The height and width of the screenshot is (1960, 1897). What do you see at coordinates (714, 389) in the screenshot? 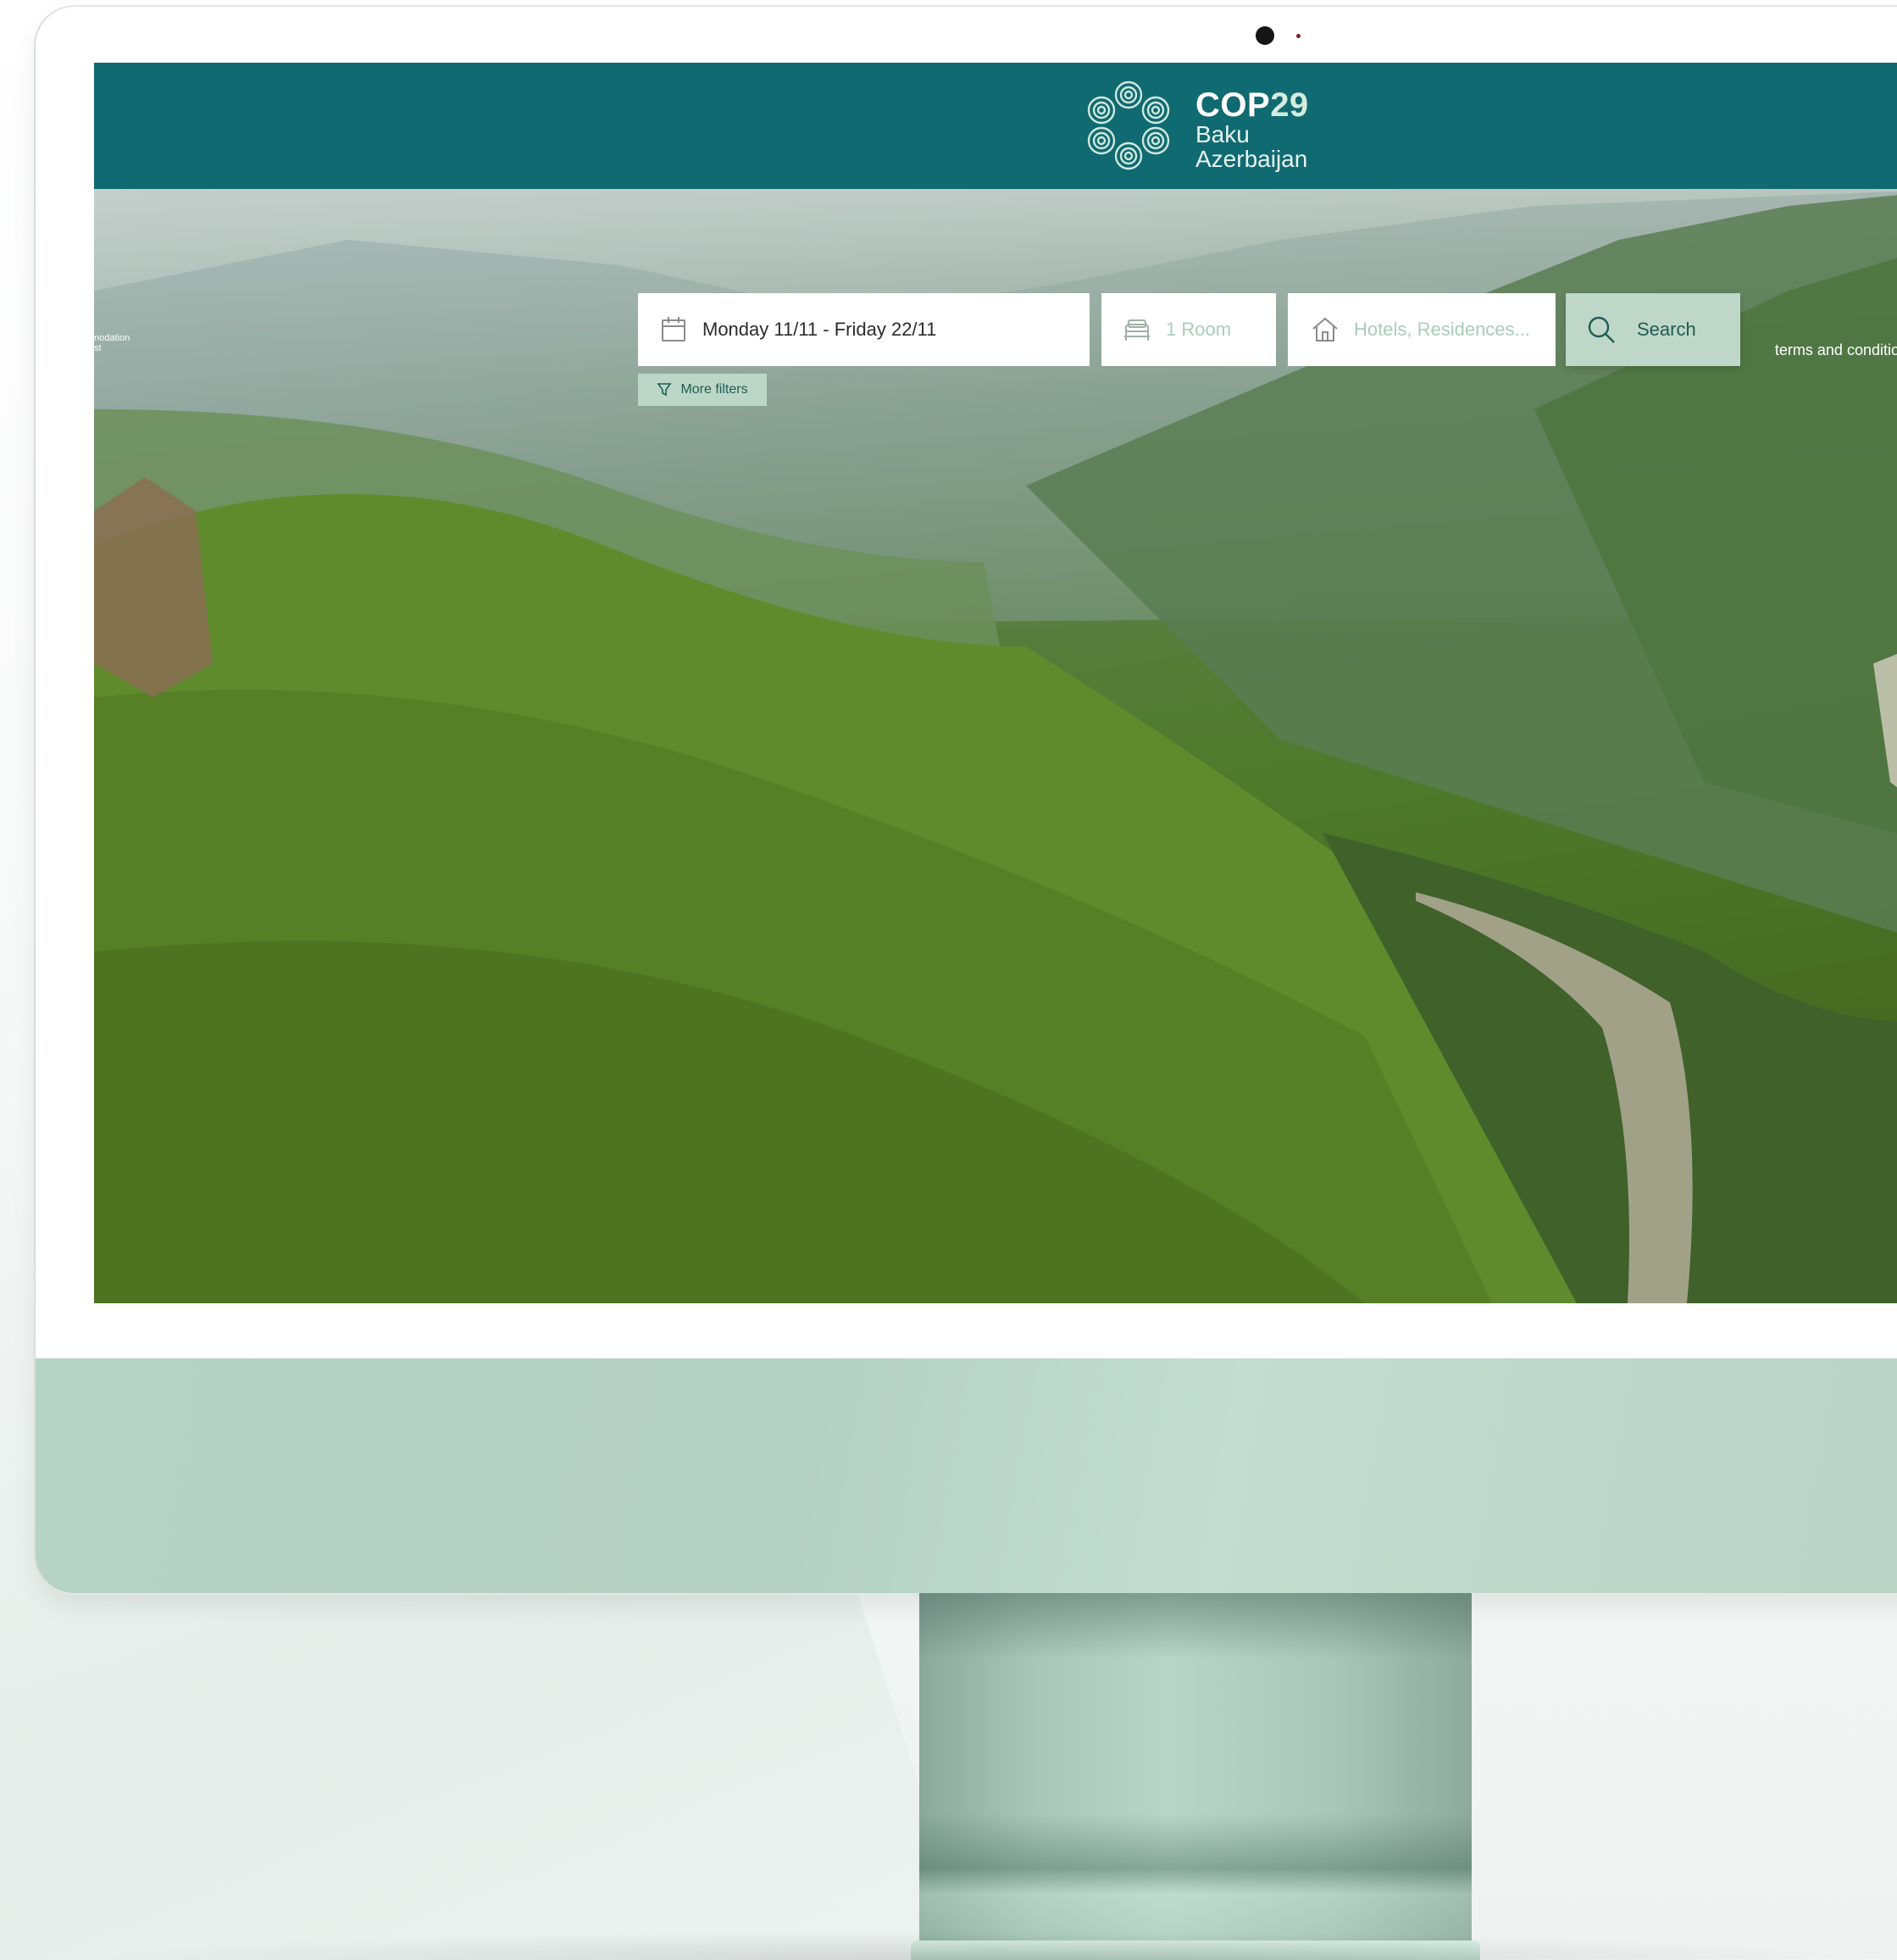
I see `more-filters-label: More filters` at bounding box center [714, 389].